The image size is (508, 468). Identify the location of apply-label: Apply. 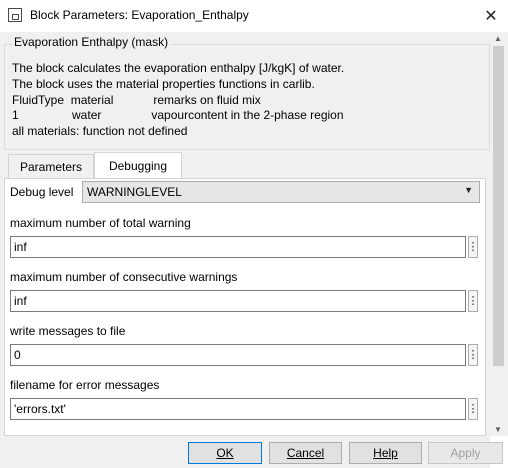
(465, 453).